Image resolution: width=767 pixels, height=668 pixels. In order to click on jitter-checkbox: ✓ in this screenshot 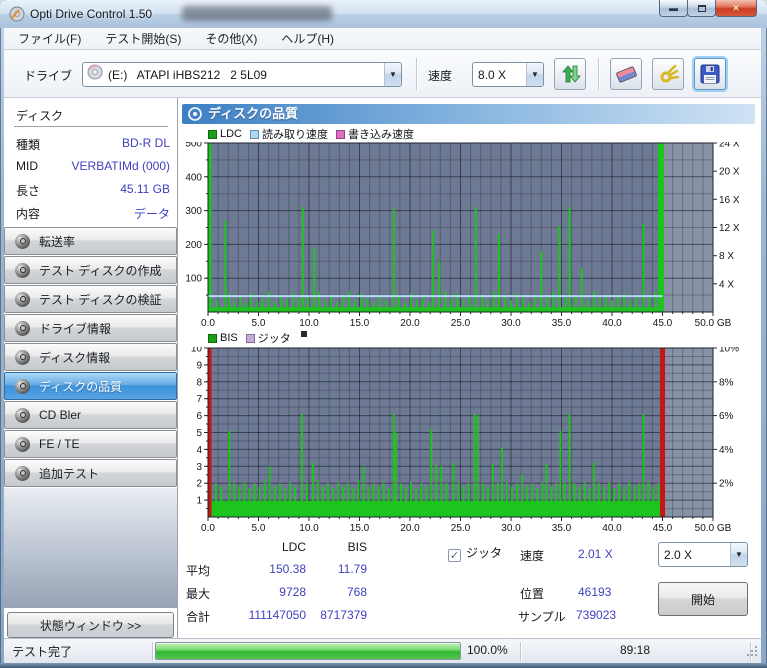, I will do `click(454, 555)`.